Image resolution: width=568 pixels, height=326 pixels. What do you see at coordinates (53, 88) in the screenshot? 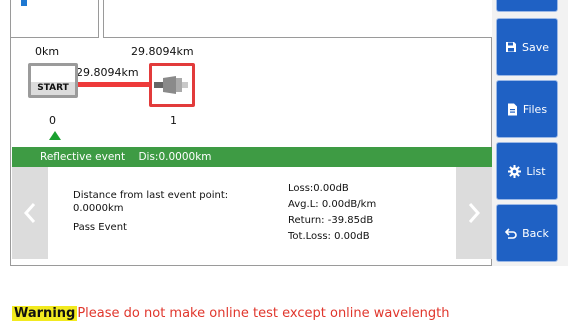
I see `start-node-label: START` at bounding box center [53, 88].